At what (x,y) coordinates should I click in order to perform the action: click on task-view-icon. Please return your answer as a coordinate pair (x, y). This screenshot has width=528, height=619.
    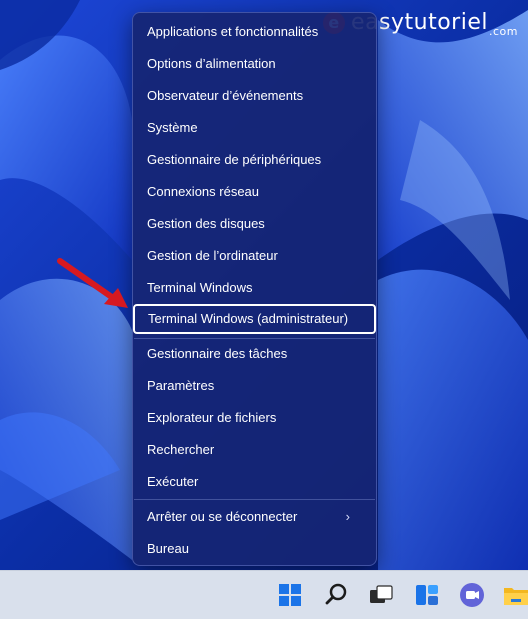
    Looking at the image, I should click on (381, 595).